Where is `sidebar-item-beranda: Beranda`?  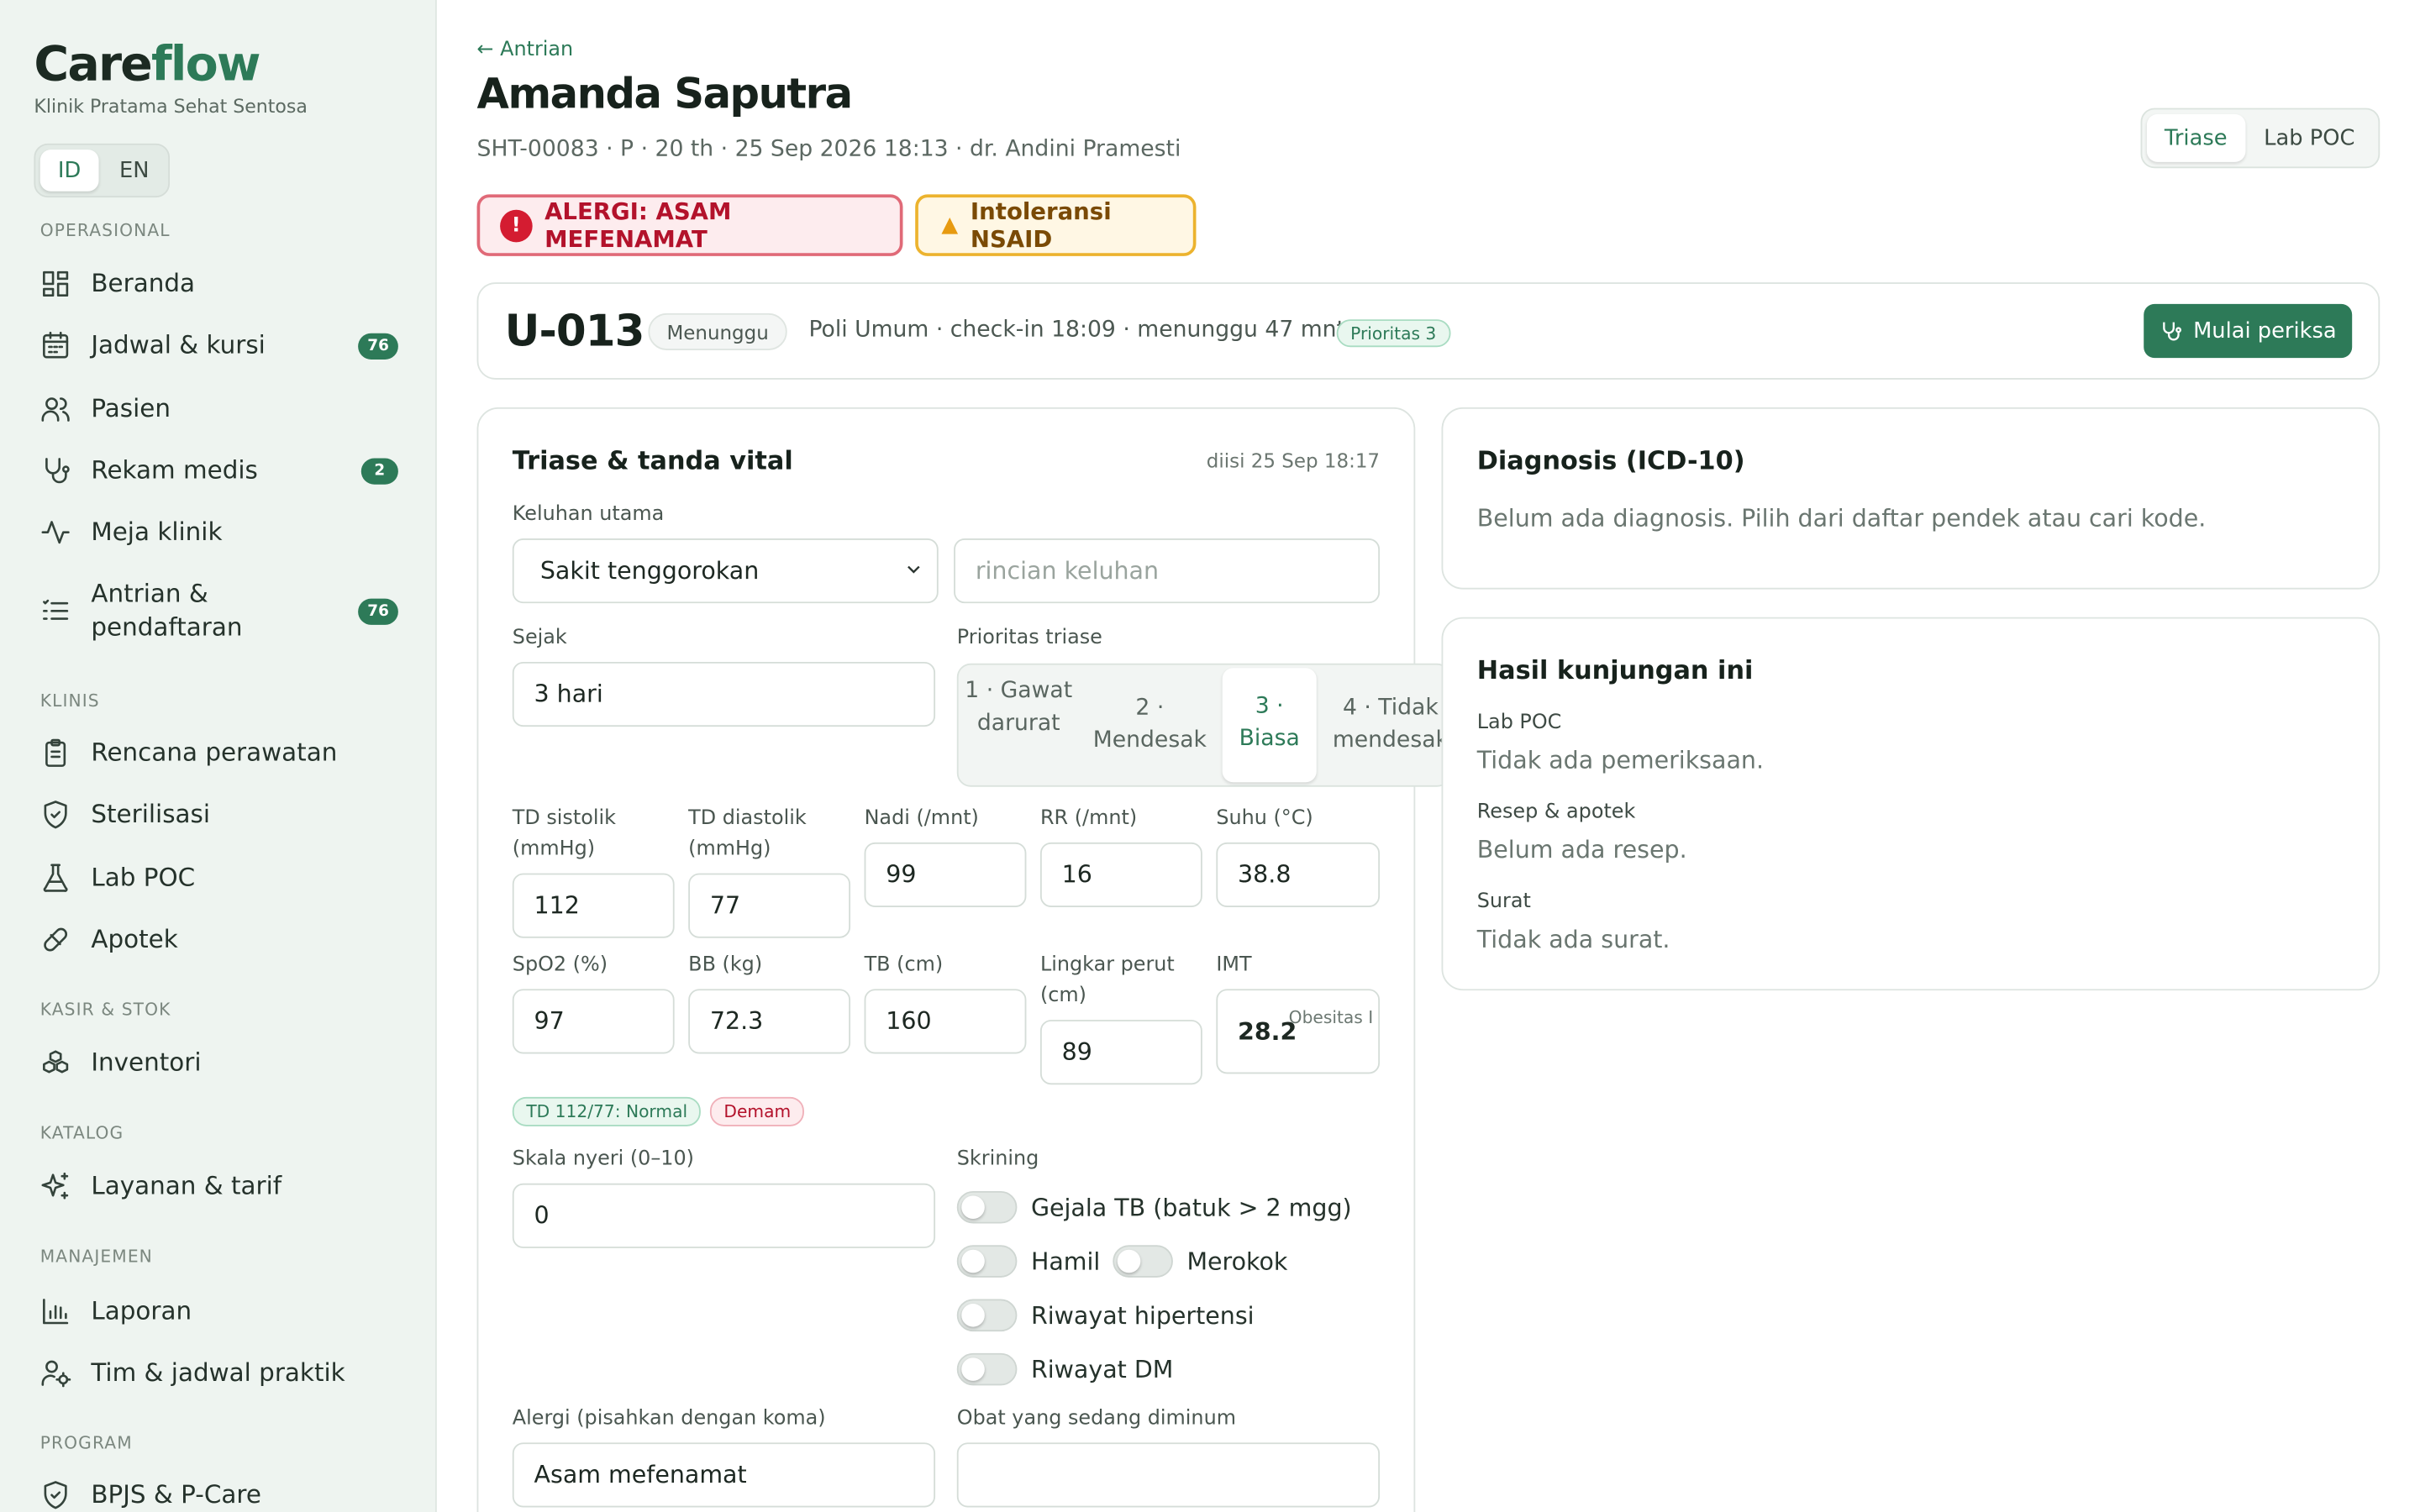 sidebar-item-beranda: Beranda is located at coordinates (219, 284).